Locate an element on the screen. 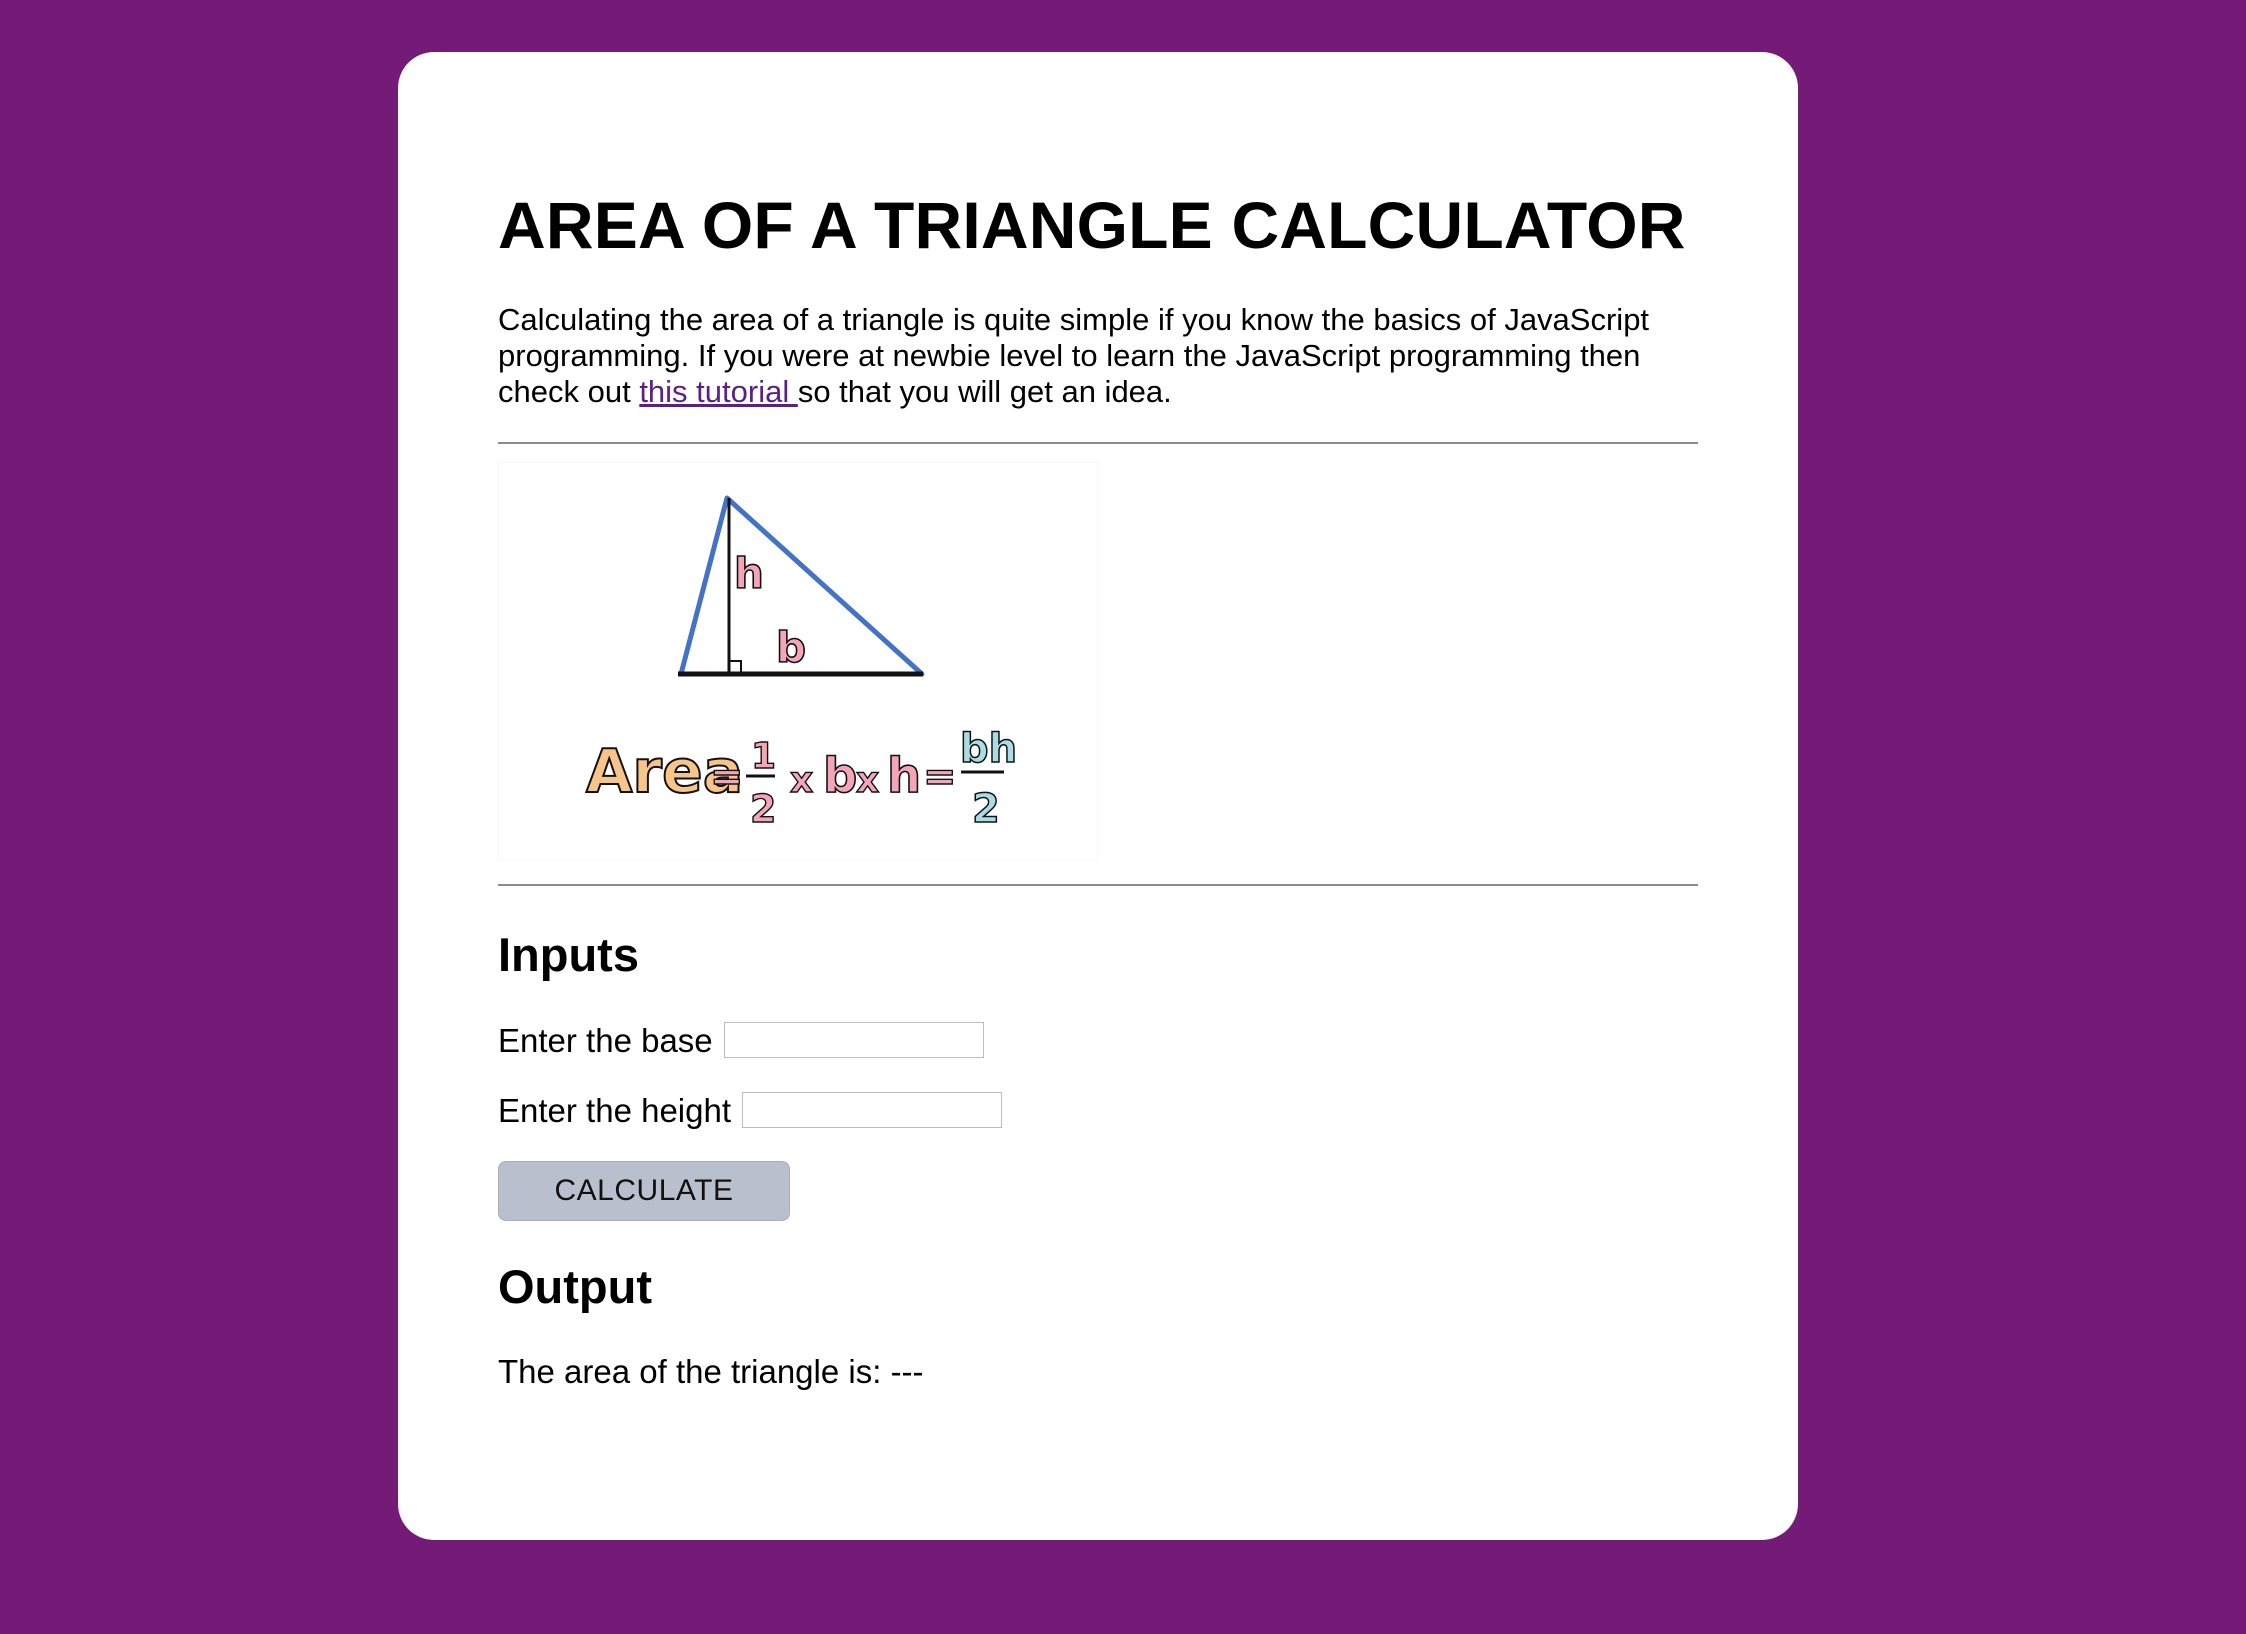  intro-text-after: so that you will get an idea. is located at coordinates (984, 391).